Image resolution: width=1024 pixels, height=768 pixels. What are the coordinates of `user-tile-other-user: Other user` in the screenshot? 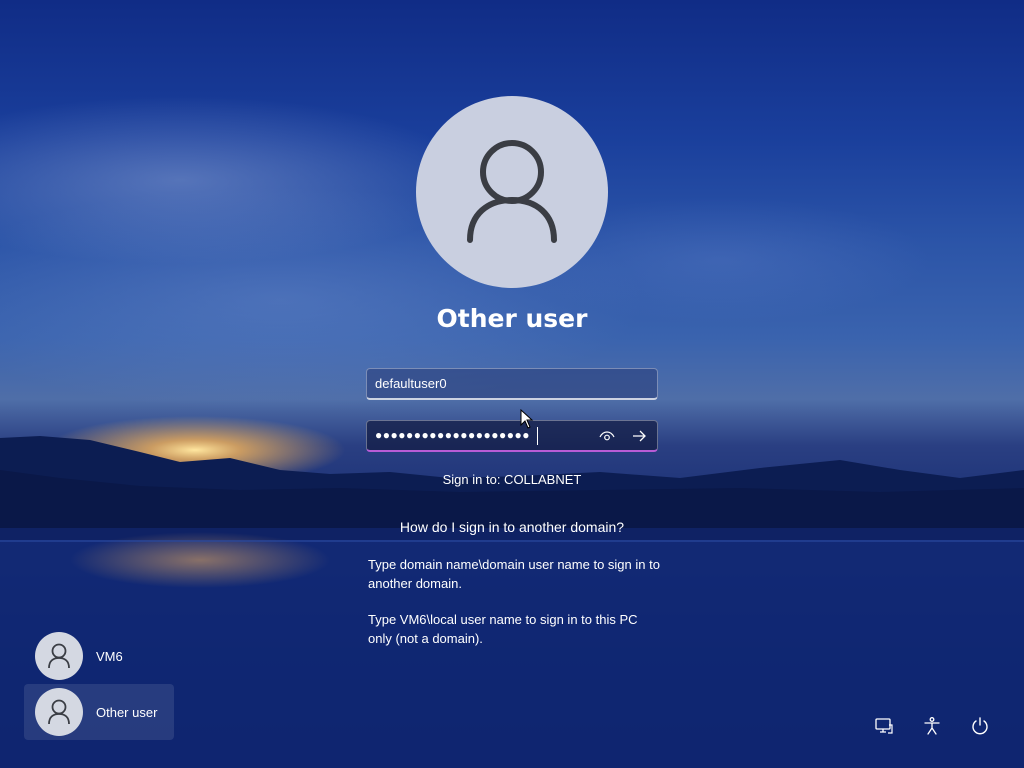 It's located at (99, 712).